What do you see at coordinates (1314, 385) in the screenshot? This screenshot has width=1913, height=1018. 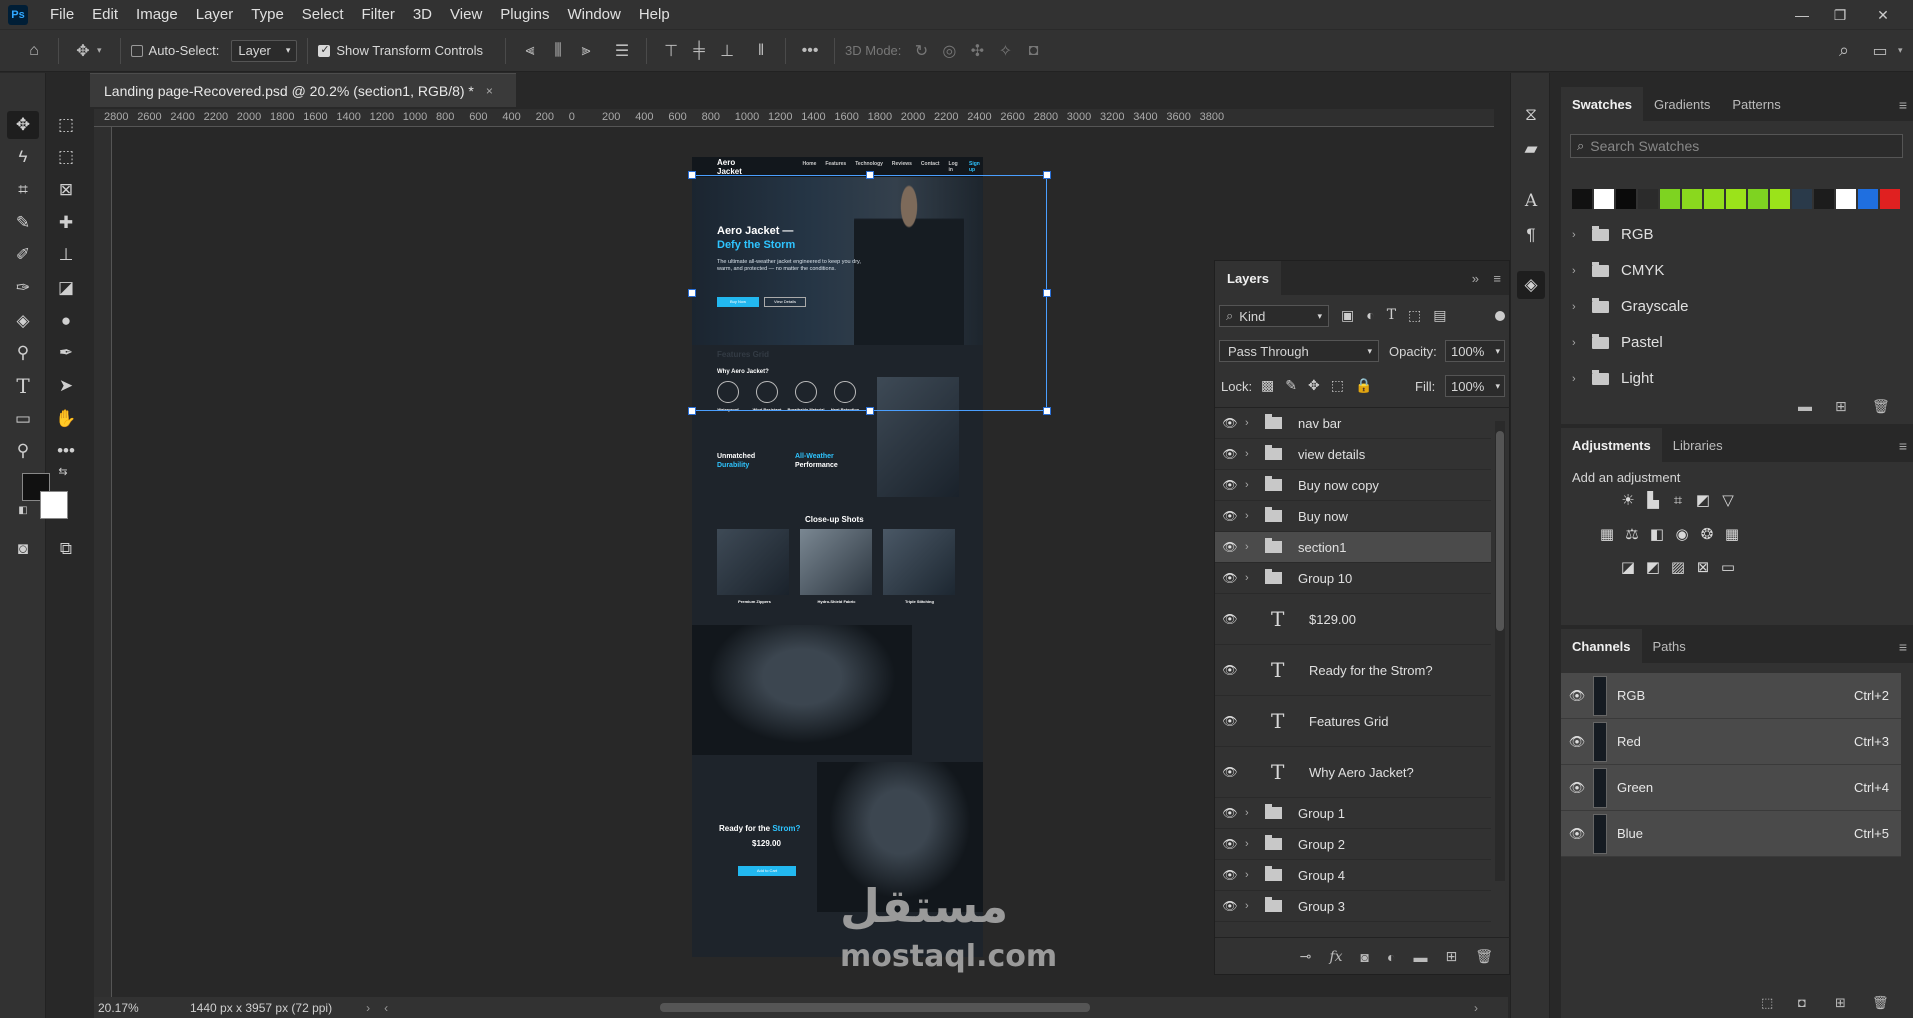 I see `lock-position-icon: ✥` at bounding box center [1314, 385].